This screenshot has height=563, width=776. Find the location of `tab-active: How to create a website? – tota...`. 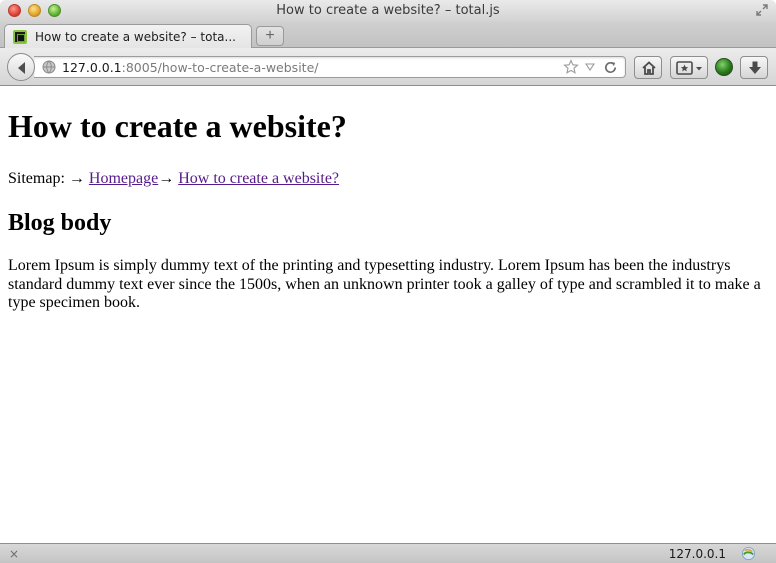

tab-active: How to create a website? – tota... is located at coordinates (128, 36).